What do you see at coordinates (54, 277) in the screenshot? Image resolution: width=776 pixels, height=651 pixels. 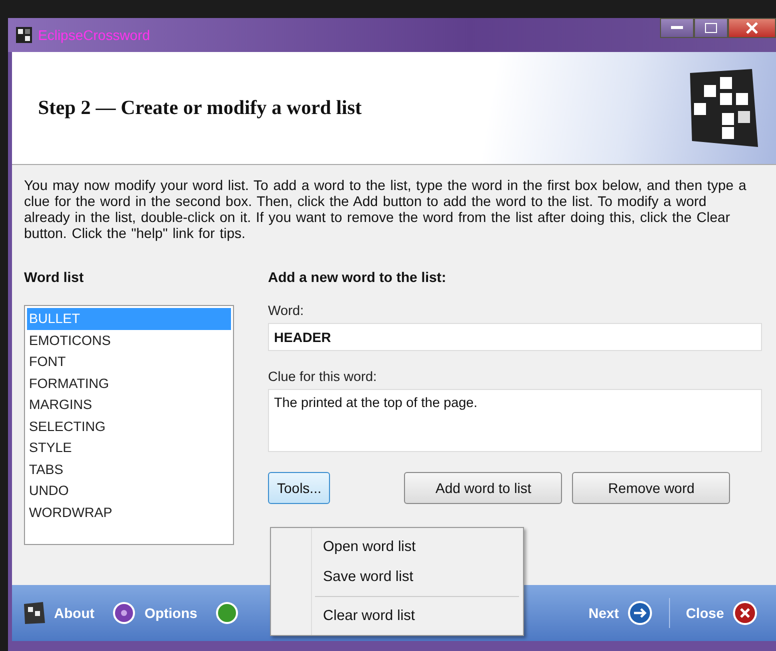 I see `section-heading: Word list` at bounding box center [54, 277].